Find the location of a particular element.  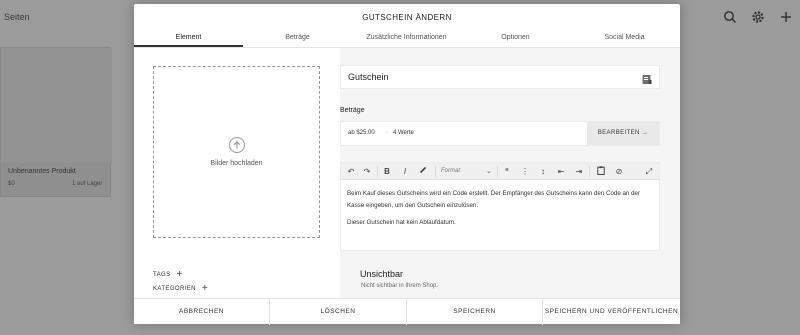

prices-box: ab $25.00 · 4 Werte BEARBEITEN → is located at coordinates (500, 133).